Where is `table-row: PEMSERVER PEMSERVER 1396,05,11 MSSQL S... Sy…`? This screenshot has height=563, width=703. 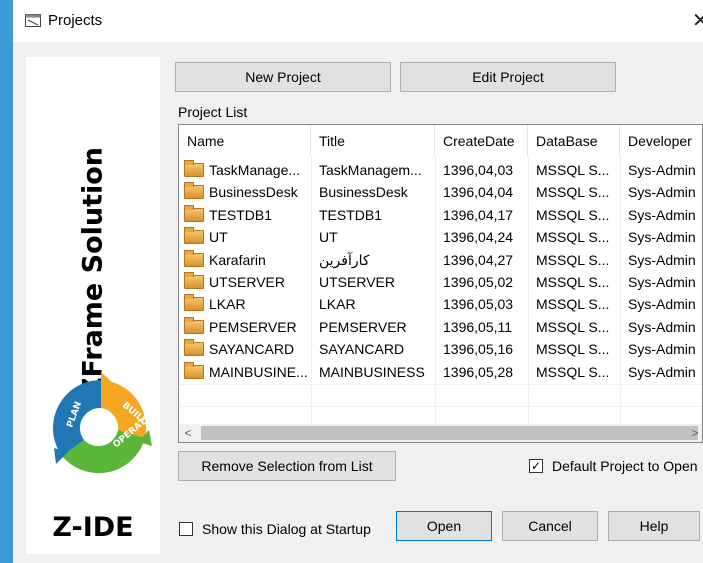
table-row: PEMSERVER PEMSERVER 1396,05,11 MSSQL S... Sy… is located at coordinates (440, 327).